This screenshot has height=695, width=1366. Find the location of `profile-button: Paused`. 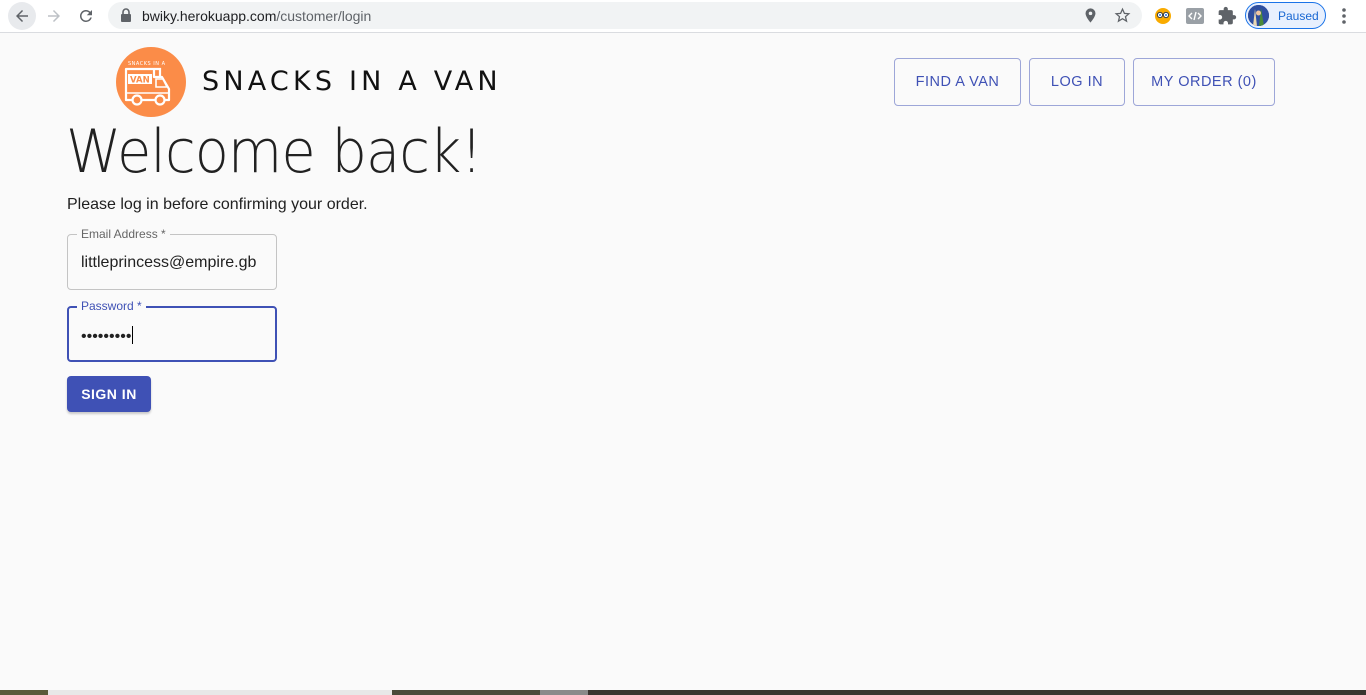

profile-button: Paused is located at coordinates (1285, 15).